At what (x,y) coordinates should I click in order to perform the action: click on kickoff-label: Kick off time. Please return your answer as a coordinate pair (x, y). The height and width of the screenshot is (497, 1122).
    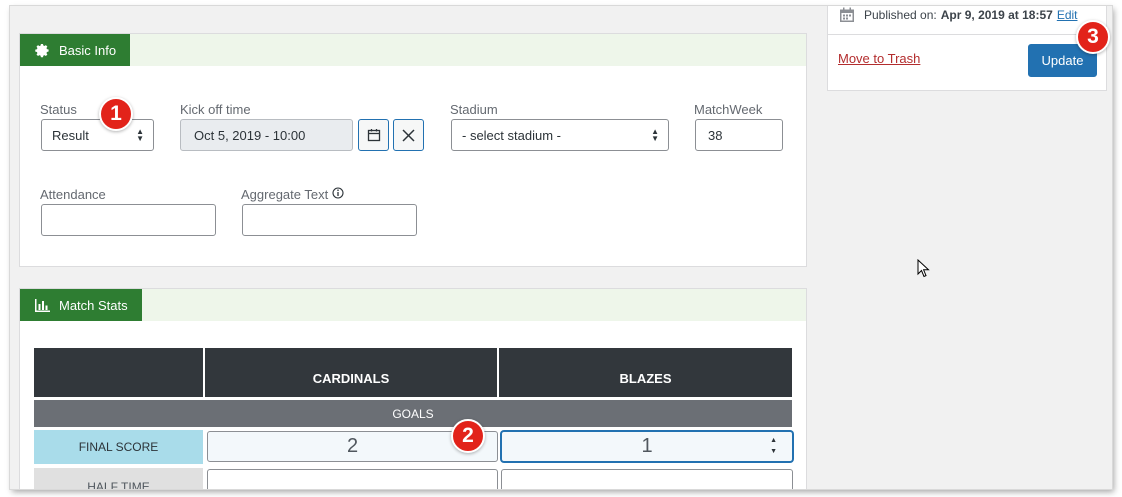
    Looking at the image, I should click on (215, 109).